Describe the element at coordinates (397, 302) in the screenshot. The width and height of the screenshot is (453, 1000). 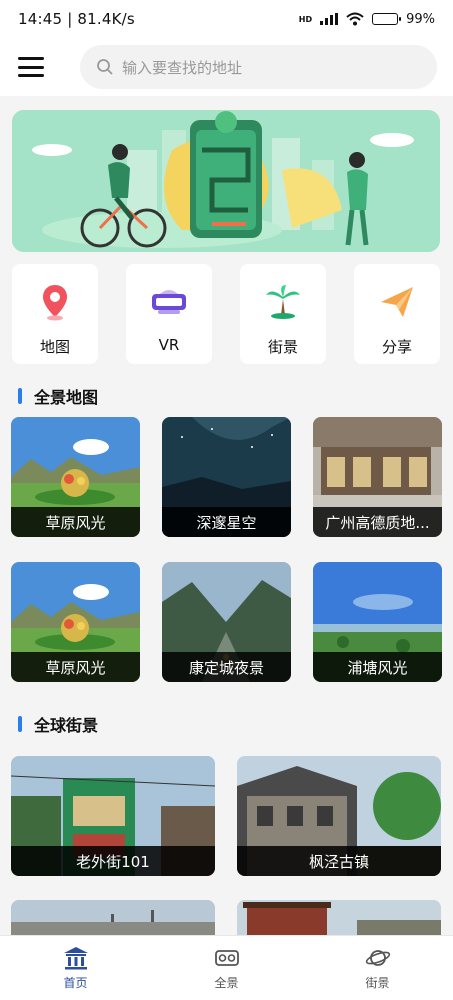
I see `paper-plane-icon` at that location.